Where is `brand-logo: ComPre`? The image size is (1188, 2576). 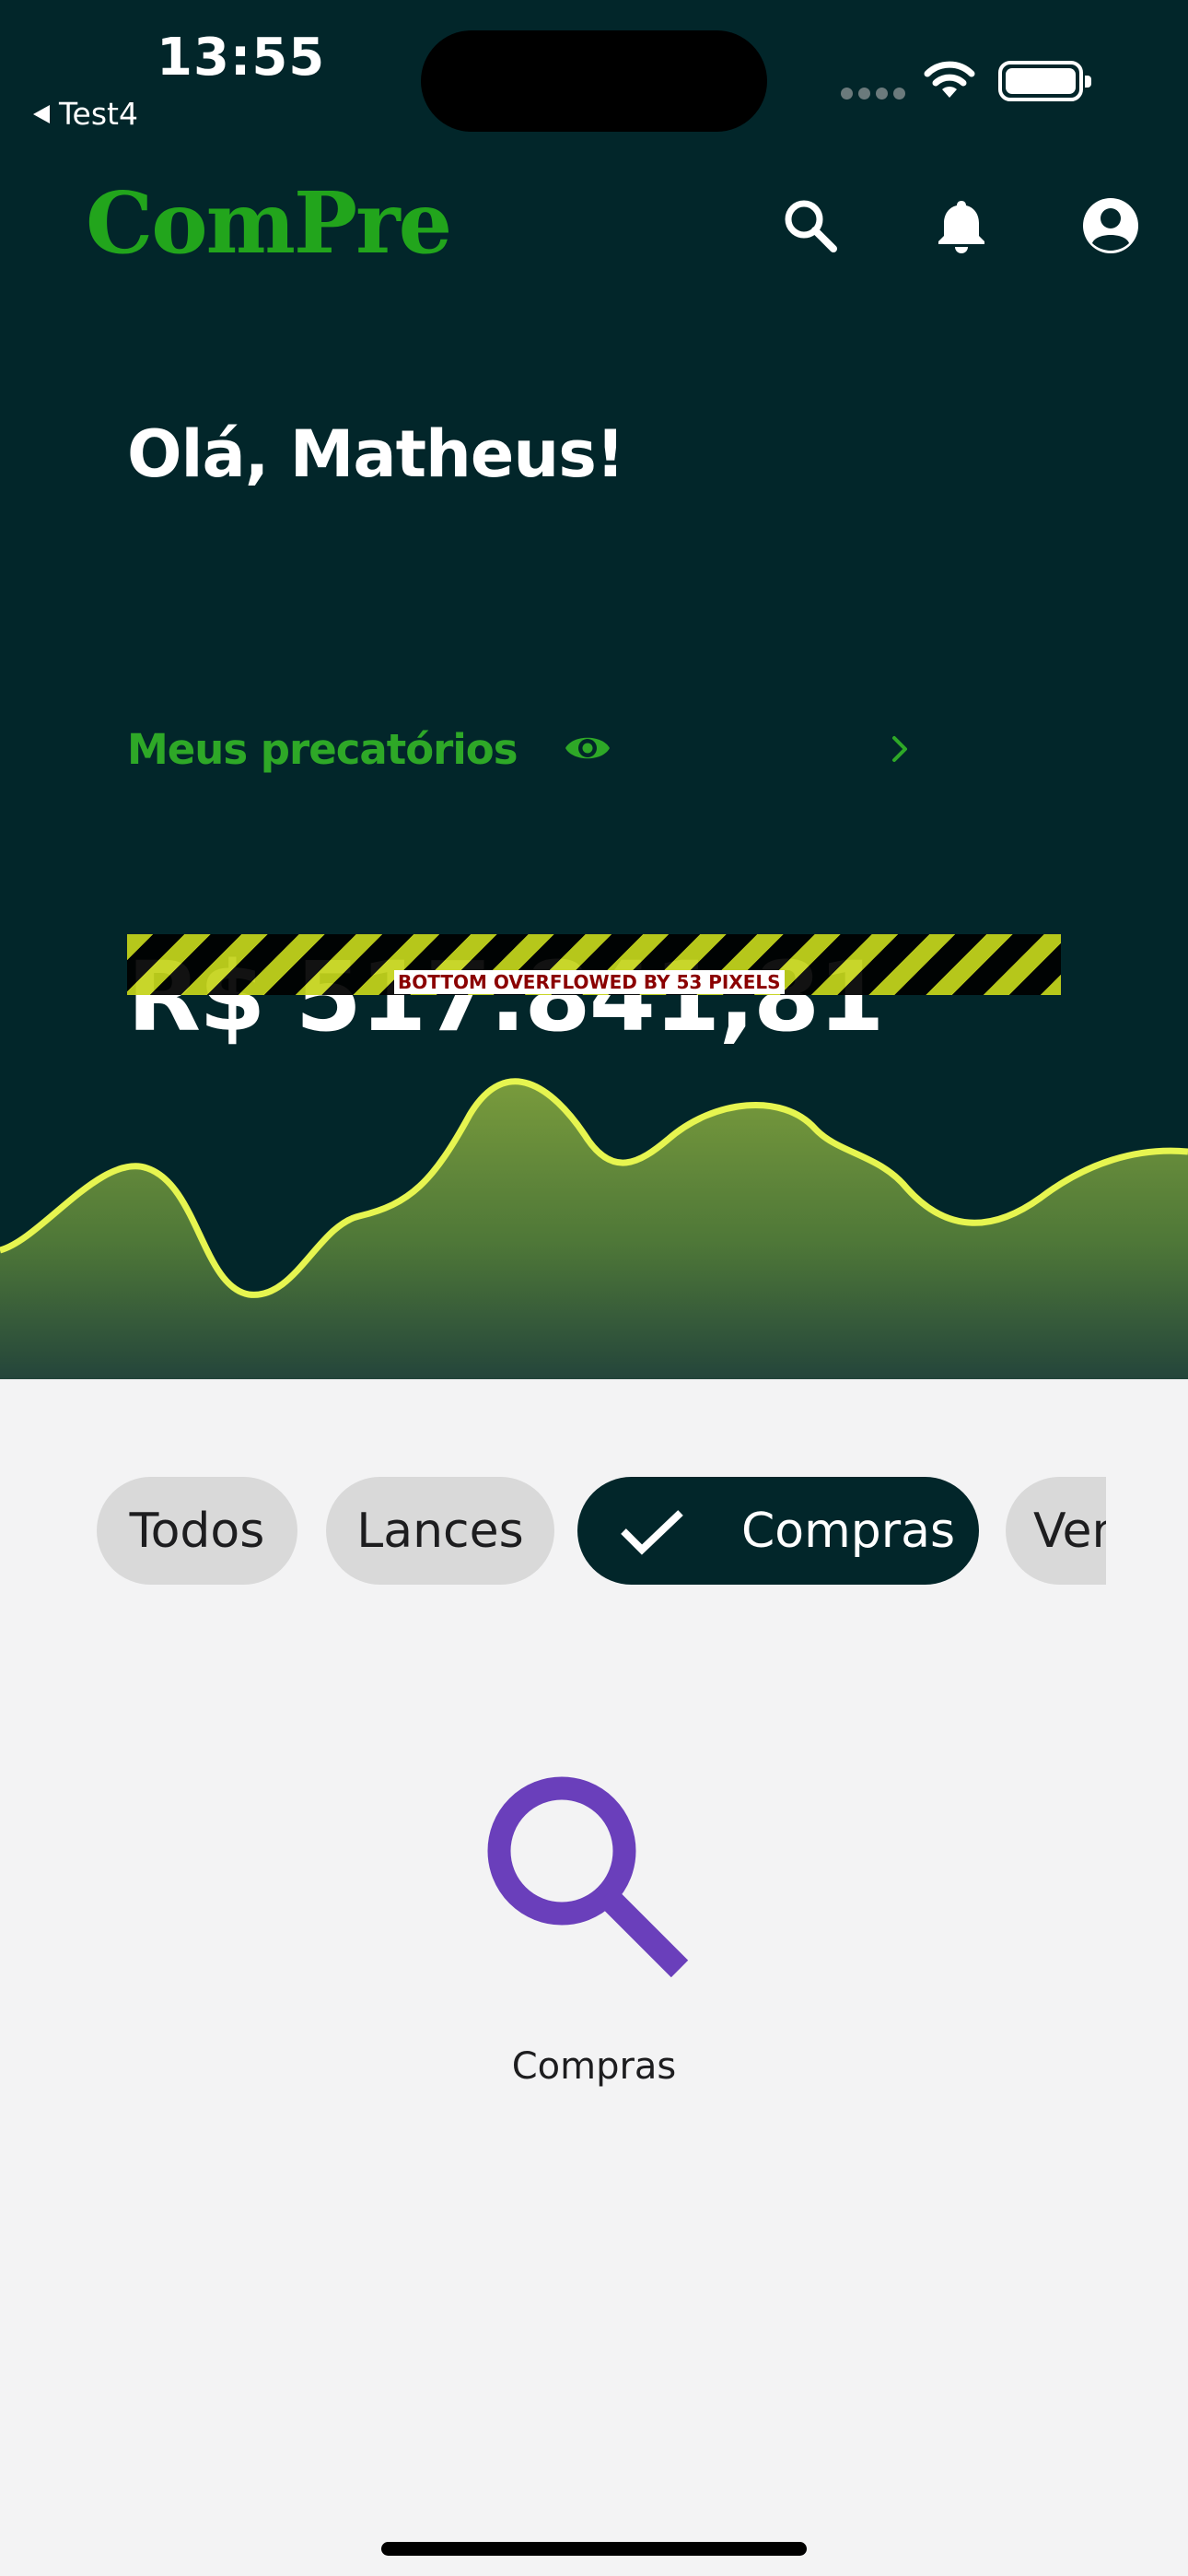 brand-logo: ComPre is located at coordinates (269, 223).